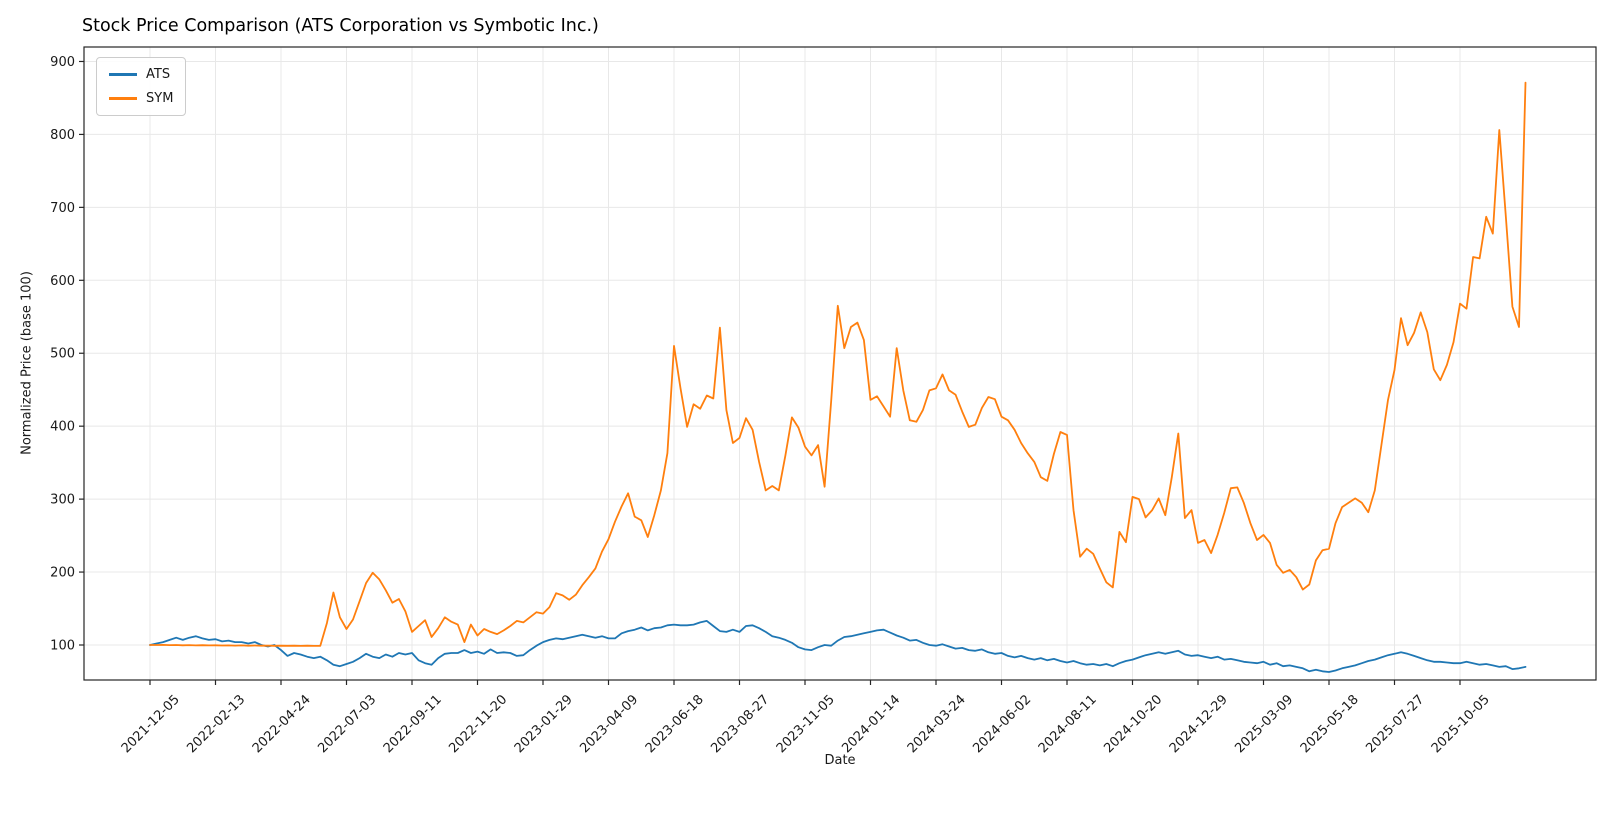 This screenshot has width=1620, height=819. What do you see at coordinates (160, 98) in the screenshot?
I see `legend-label-sym: SYM` at bounding box center [160, 98].